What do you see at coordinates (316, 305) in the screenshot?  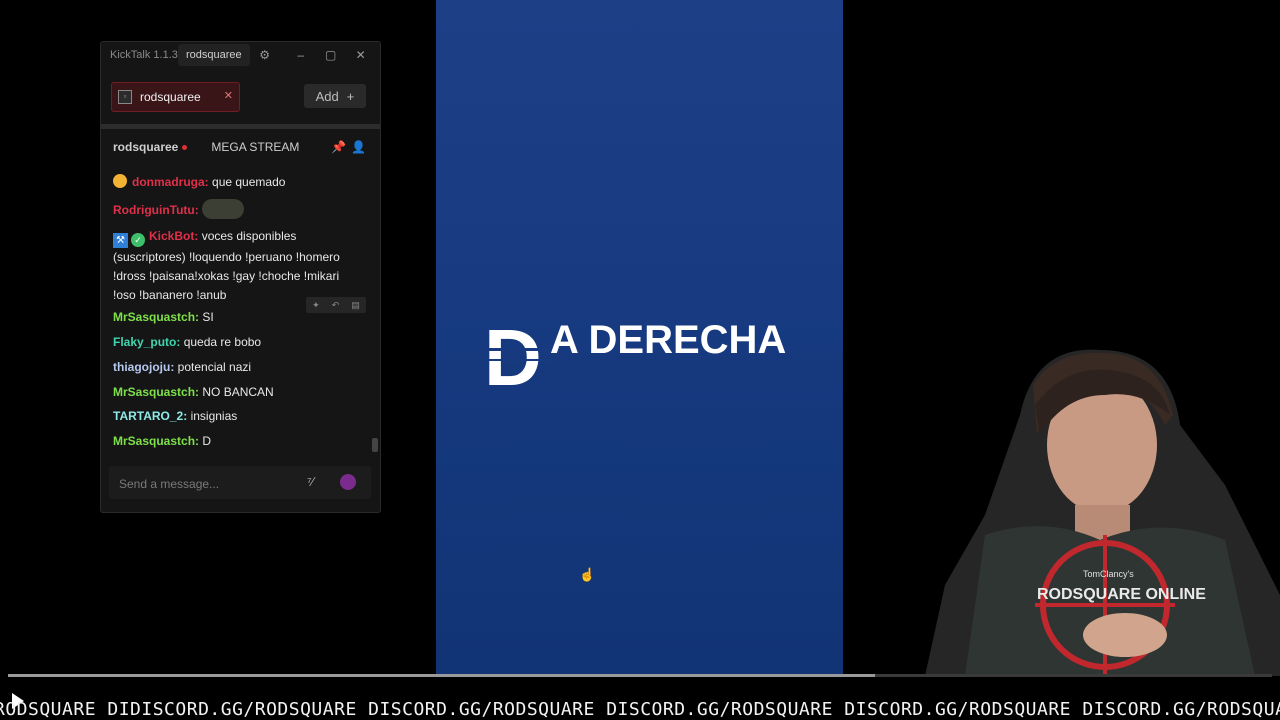 I see `pin-icon: ✦` at bounding box center [316, 305].